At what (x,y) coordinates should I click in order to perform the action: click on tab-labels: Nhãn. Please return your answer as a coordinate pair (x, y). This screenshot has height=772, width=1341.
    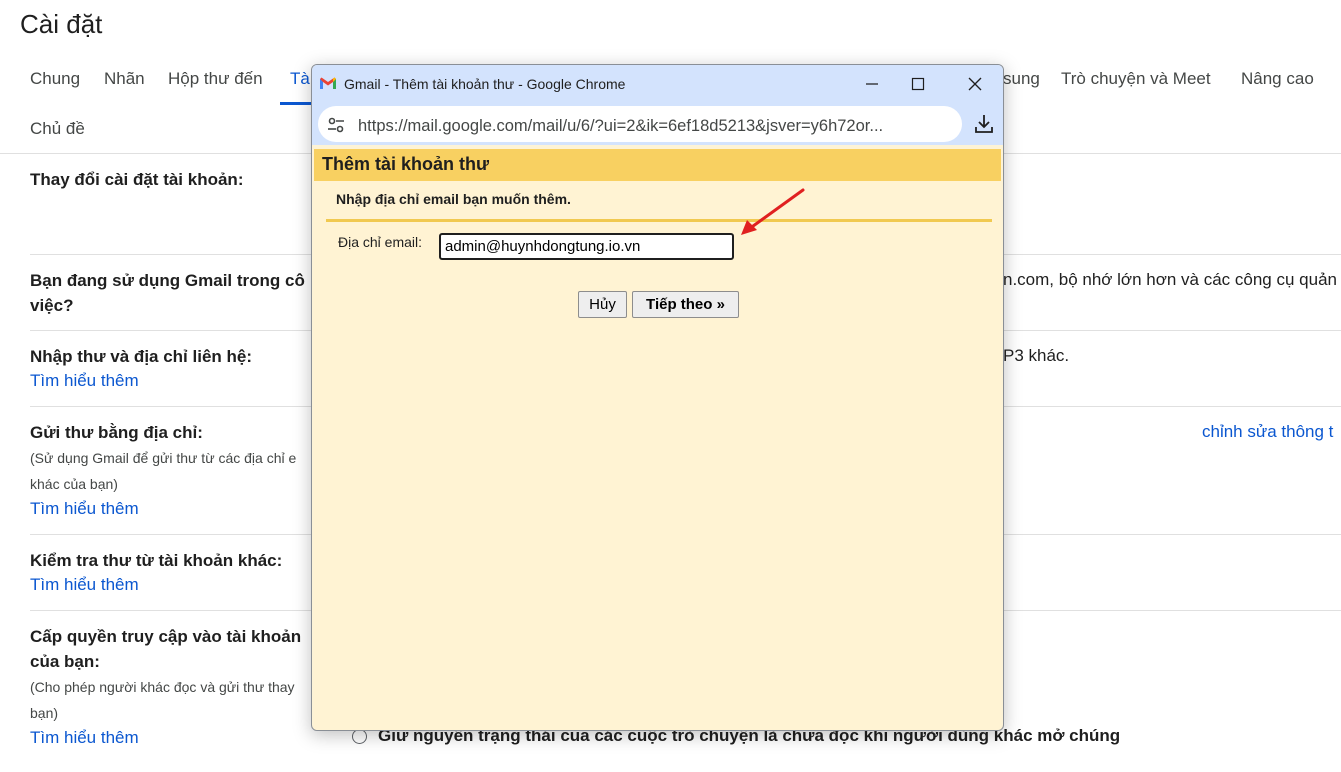
    Looking at the image, I should click on (124, 79).